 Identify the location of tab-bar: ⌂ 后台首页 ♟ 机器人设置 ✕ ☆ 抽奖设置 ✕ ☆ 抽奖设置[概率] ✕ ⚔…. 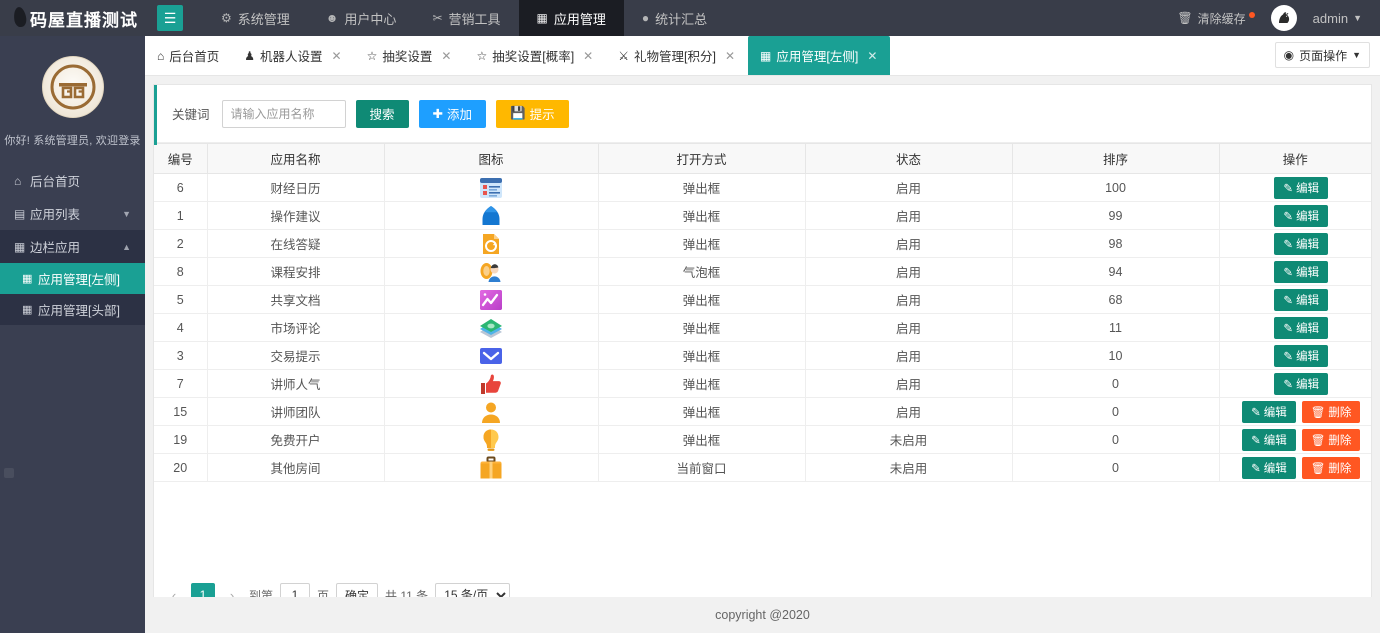
(762, 56).